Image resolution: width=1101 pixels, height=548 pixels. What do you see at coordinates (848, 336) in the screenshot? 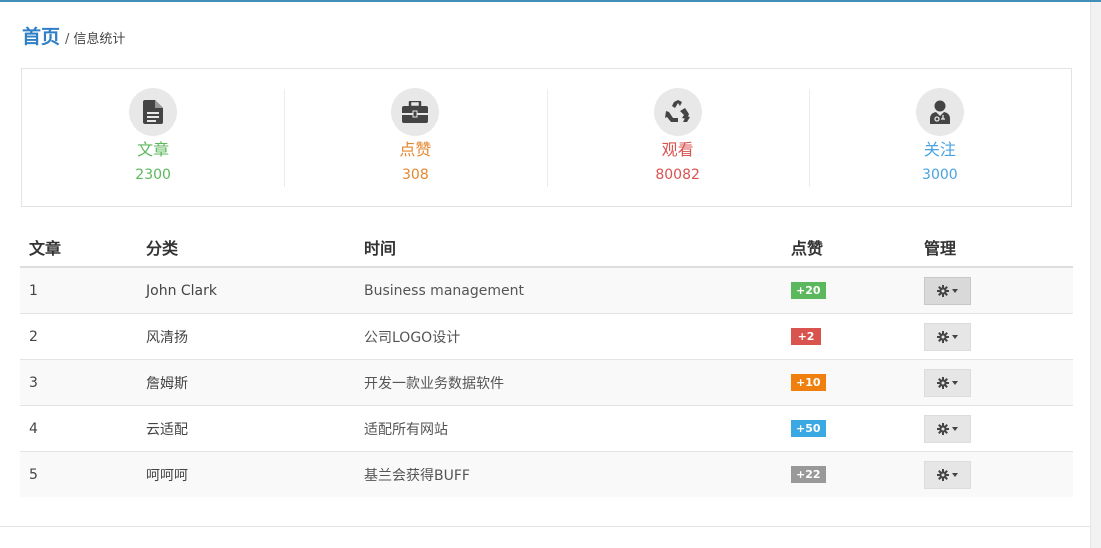
I see `row-likes-cell: +2` at bounding box center [848, 336].